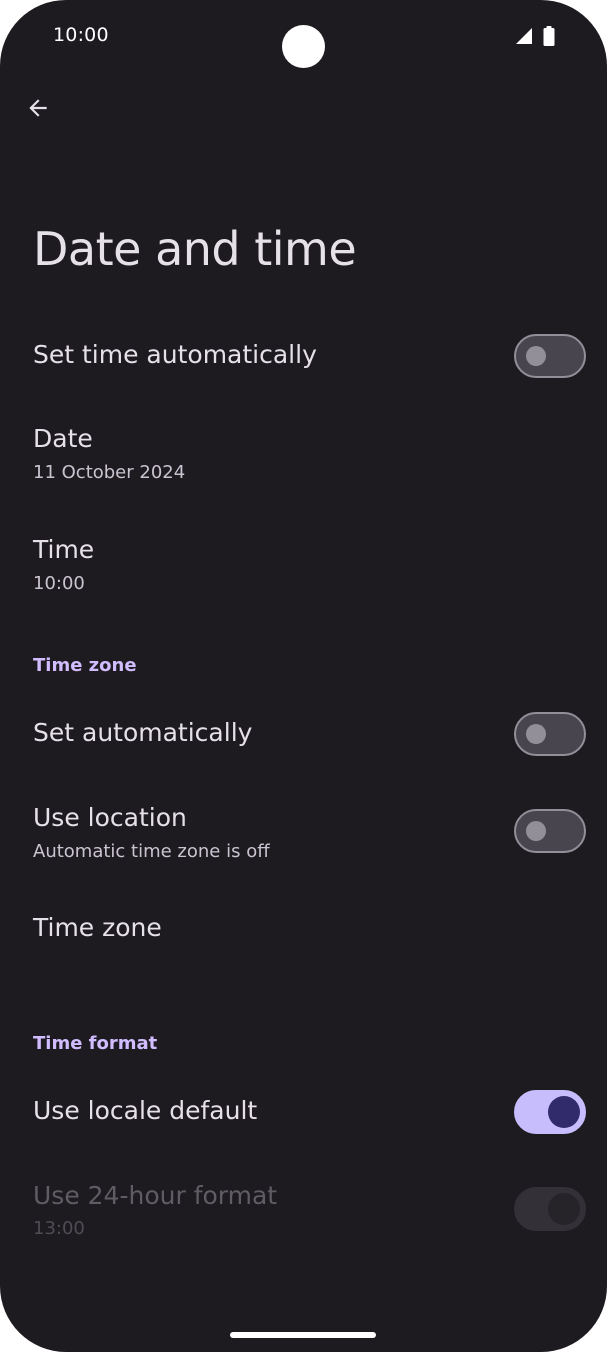  Describe the element at coordinates (95, 1043) in the screenshot. I see `time-format-section-header: Time format` at that location.